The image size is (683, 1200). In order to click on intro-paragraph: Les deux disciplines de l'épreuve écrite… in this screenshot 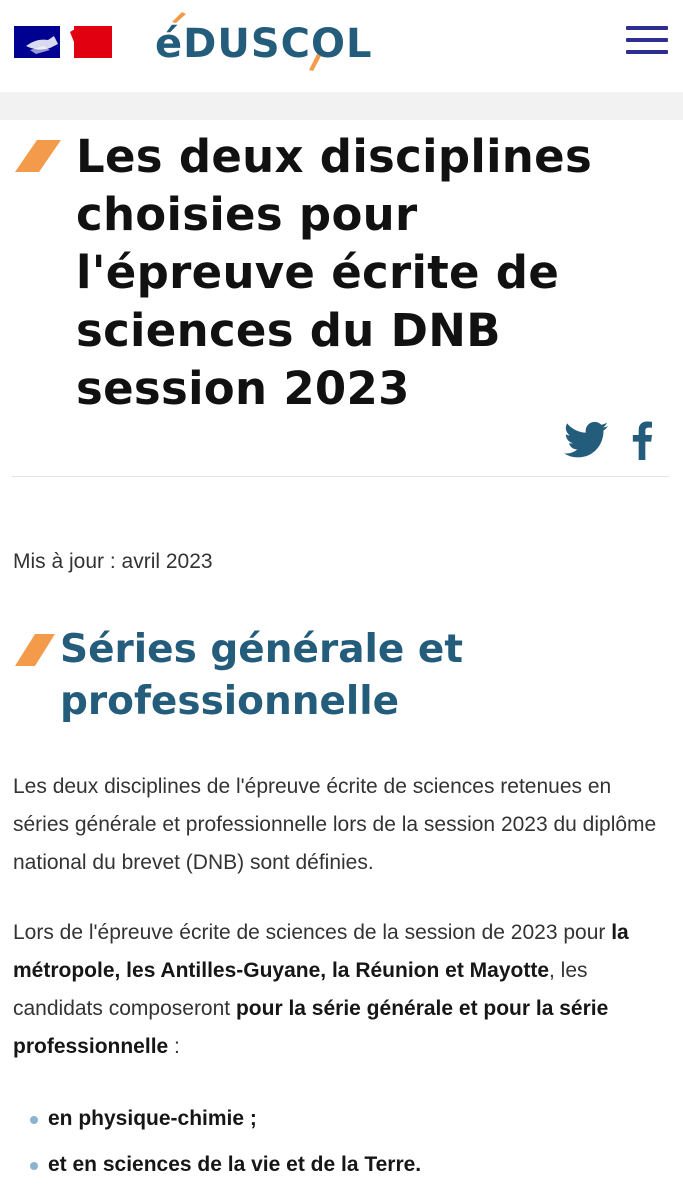, I will do `click(335, 824)`.